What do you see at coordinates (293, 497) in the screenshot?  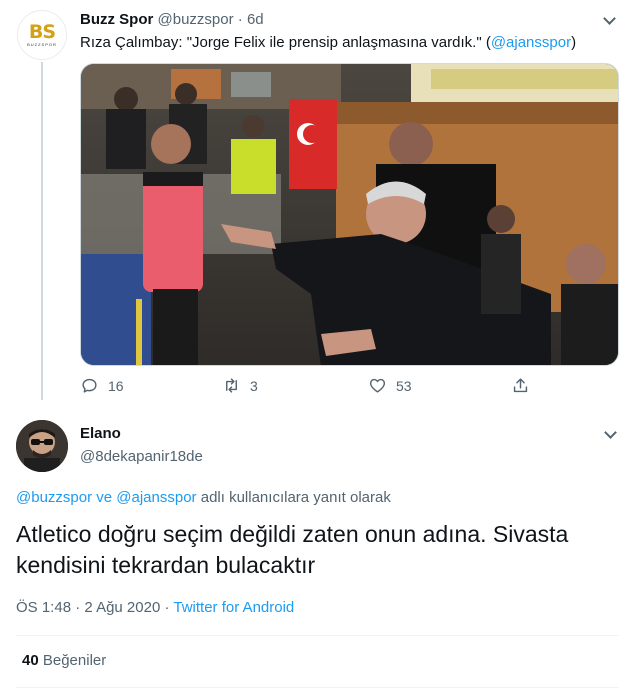 I see `replying-suffix: adlı kullanıcılara yanıt olarak` at bounding box center [293, 497].